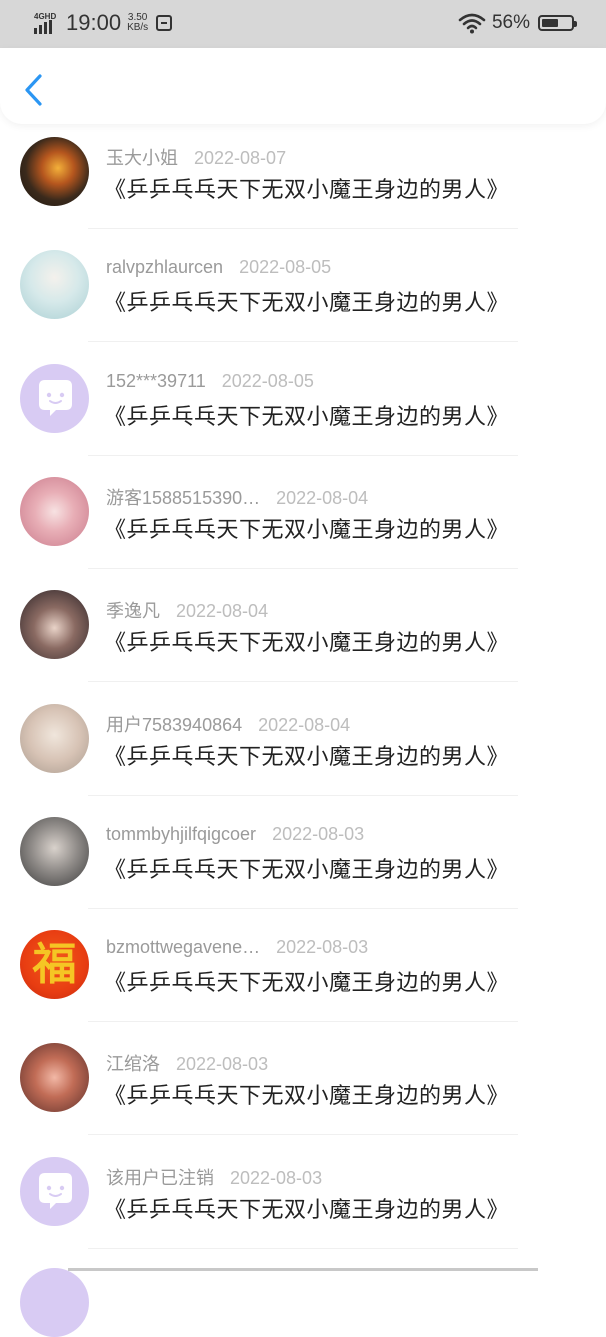 The width and height of the screenshot is (606, 1337). What do you see at coordinates (133, 1064) in the screenshot?
I see `username: 江绾洛` at bounding box center [133, 1064].